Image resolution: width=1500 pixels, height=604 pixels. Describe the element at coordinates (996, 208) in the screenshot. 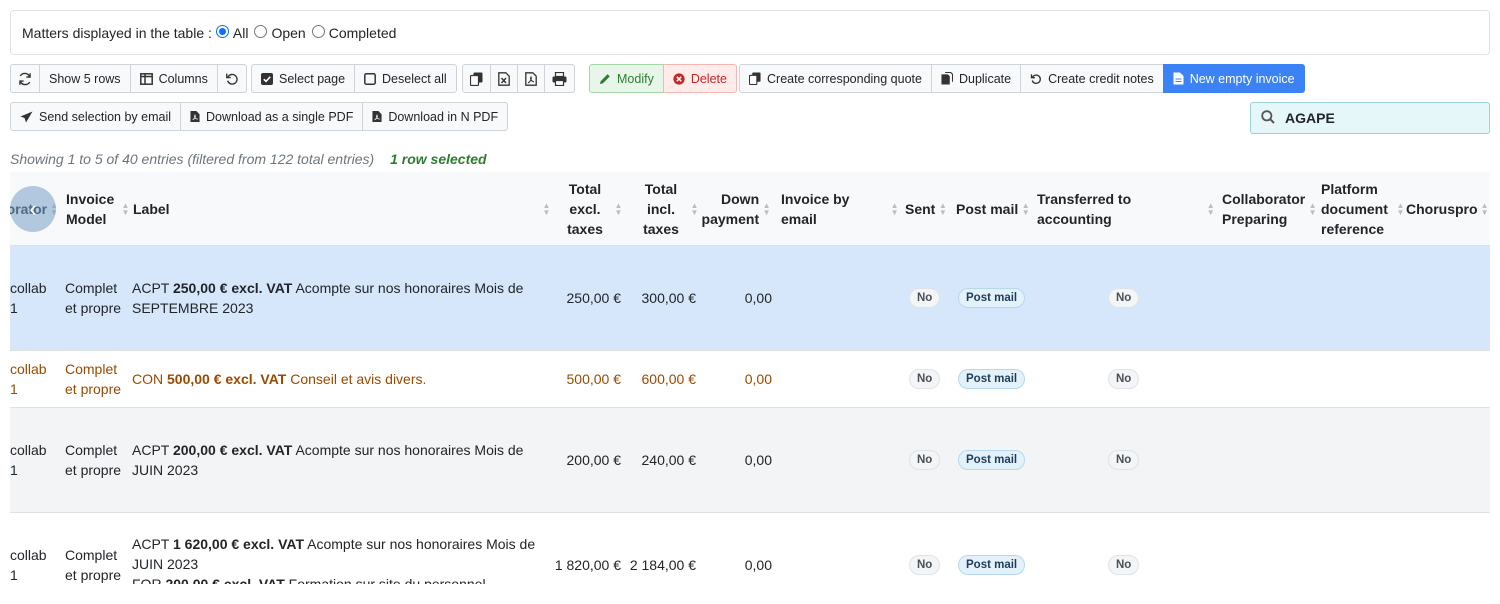

I see `col-post-mail: Post mail ▲ ▼` at that location.